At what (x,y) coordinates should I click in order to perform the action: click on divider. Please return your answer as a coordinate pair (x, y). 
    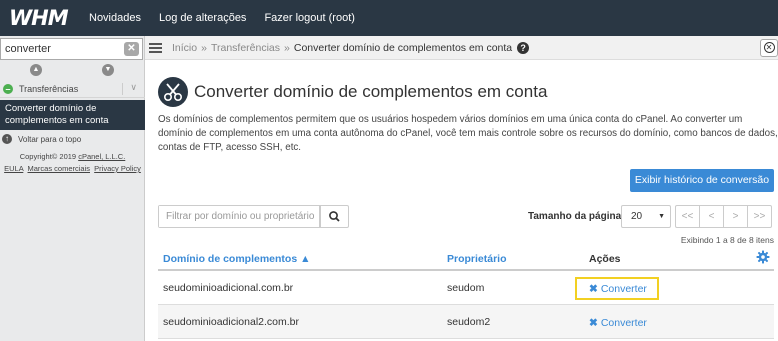
    Looking at the image, I should click on (122, 89).